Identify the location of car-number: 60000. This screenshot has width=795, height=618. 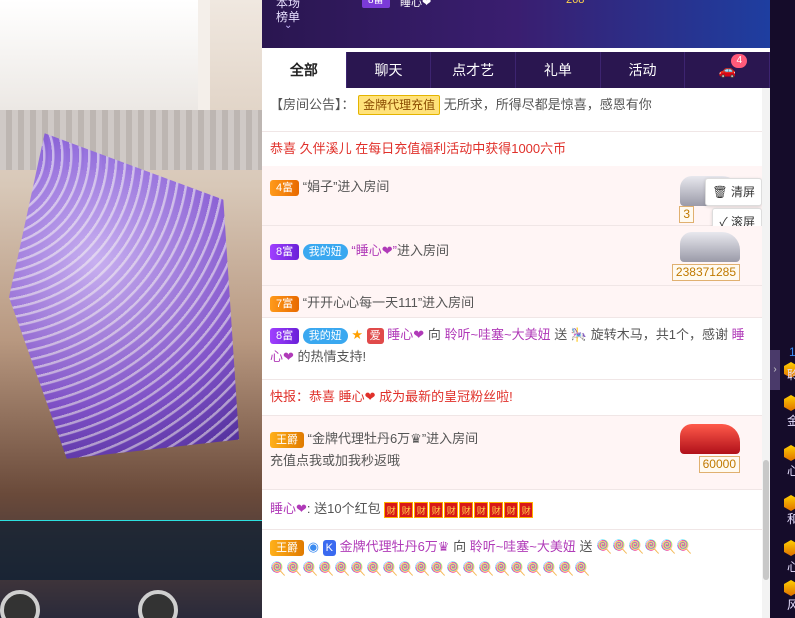
(719, 464).